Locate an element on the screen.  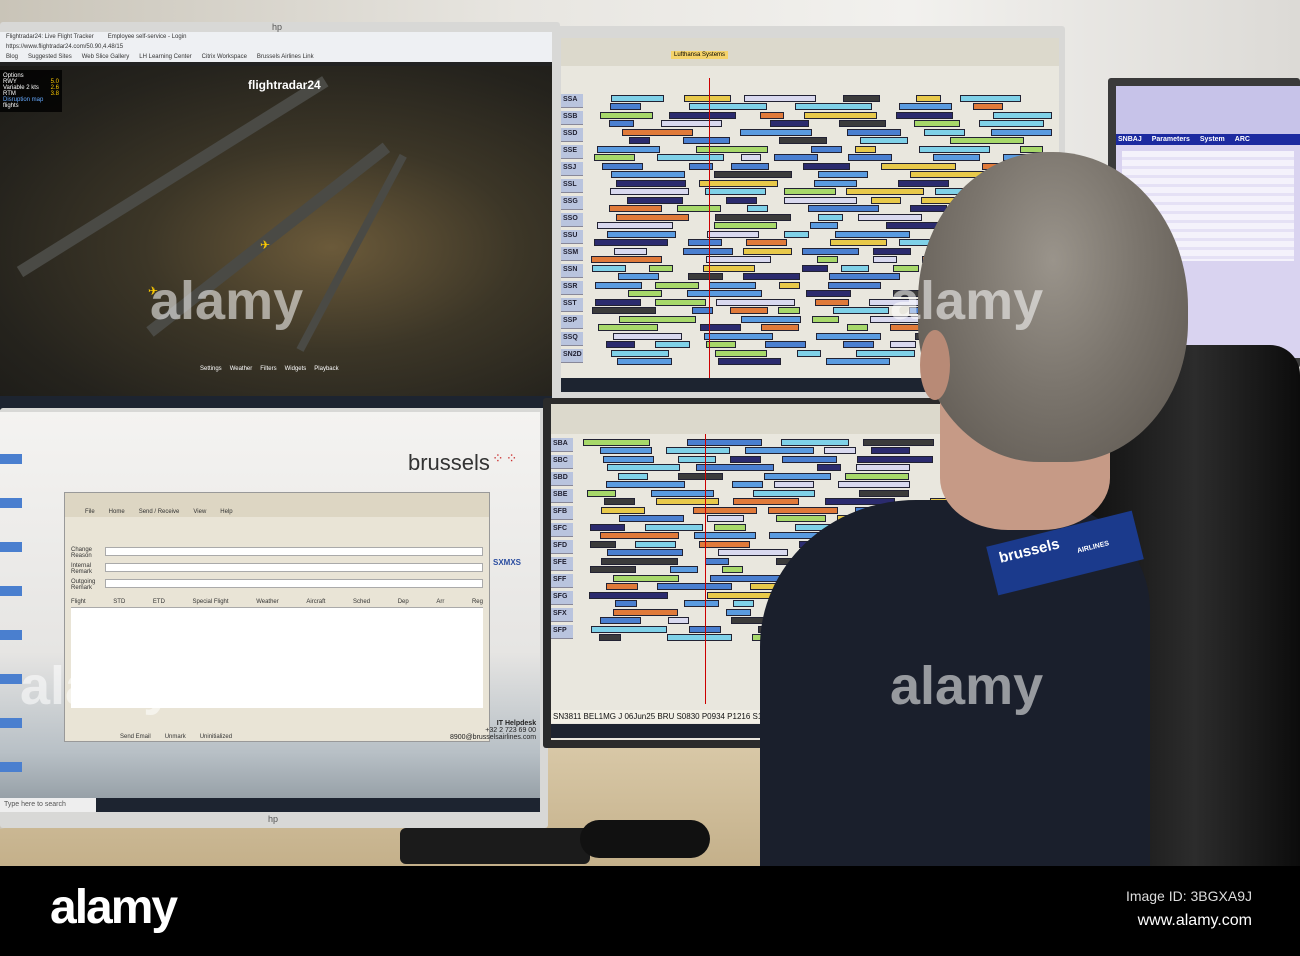
map-menu-settings: Settings is located at coordinates (211, 369).